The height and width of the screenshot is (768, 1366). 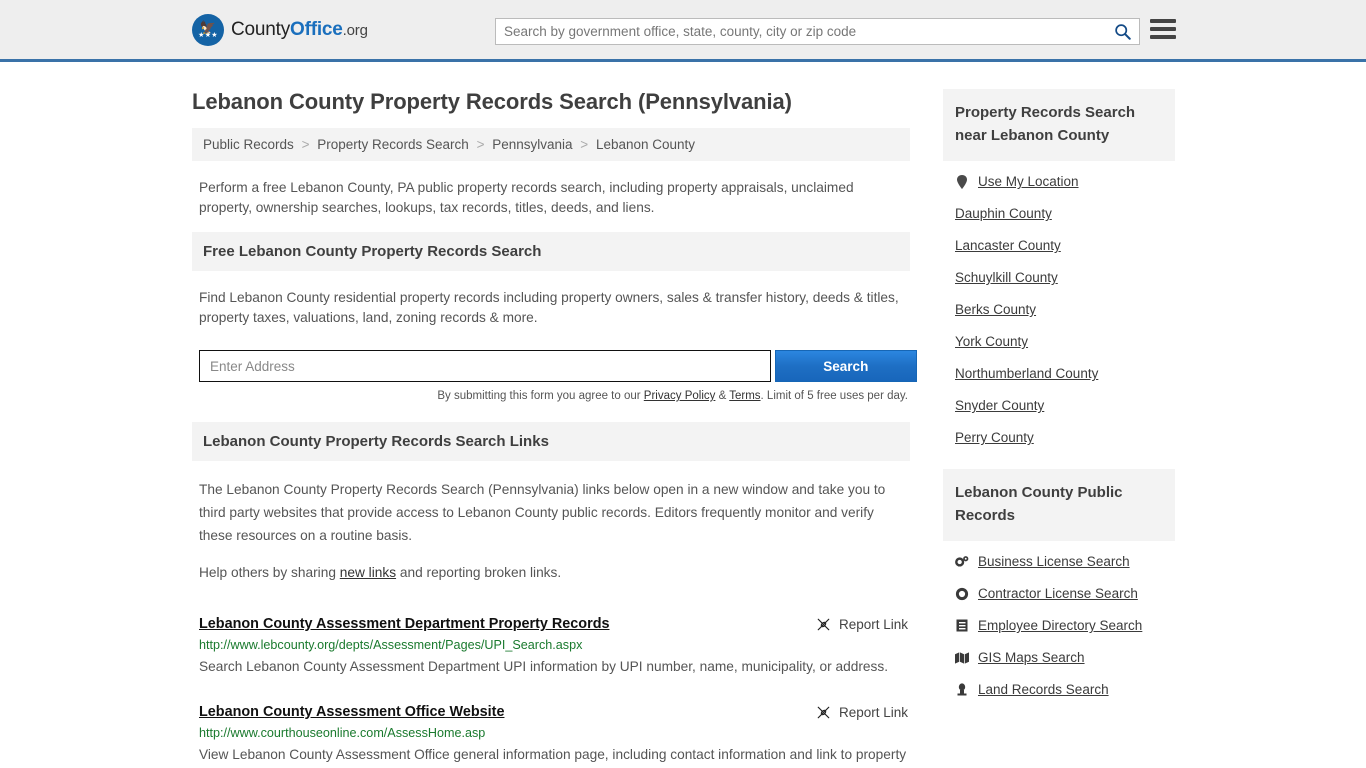 I want to click on sidebar-link-label: Snyder County, so click(x=999, y=405).